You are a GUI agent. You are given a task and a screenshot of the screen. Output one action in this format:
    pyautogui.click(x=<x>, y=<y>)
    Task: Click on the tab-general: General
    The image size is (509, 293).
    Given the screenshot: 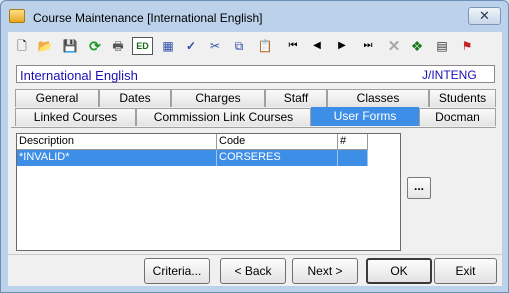 What is the action you would take?
    pyautogui.click(x=57, y=98)
    